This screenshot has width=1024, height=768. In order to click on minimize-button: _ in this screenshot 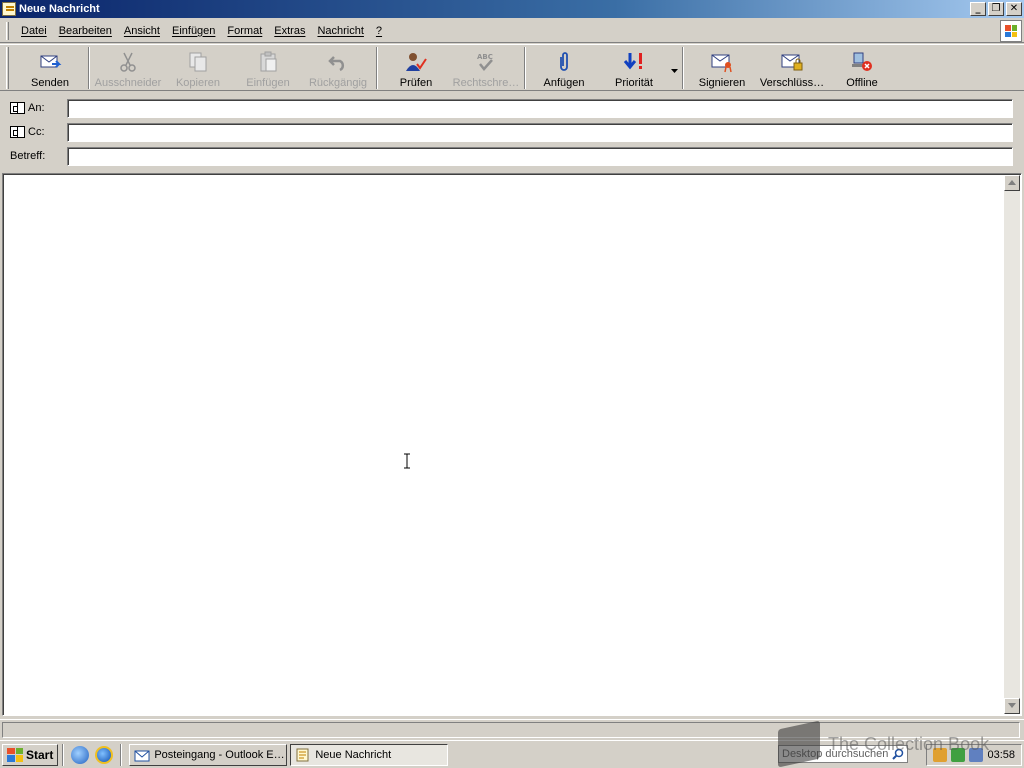, I will do `click(978, 9)`.